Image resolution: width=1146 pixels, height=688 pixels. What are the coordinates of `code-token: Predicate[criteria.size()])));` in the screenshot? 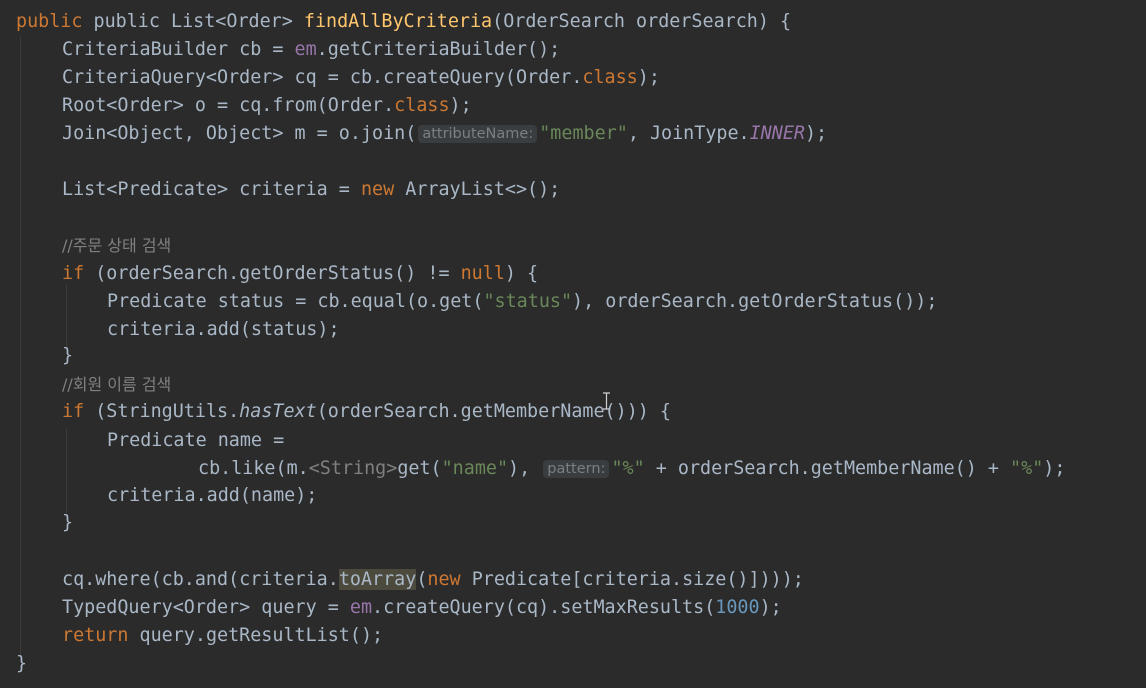 It's located at (632, 579).